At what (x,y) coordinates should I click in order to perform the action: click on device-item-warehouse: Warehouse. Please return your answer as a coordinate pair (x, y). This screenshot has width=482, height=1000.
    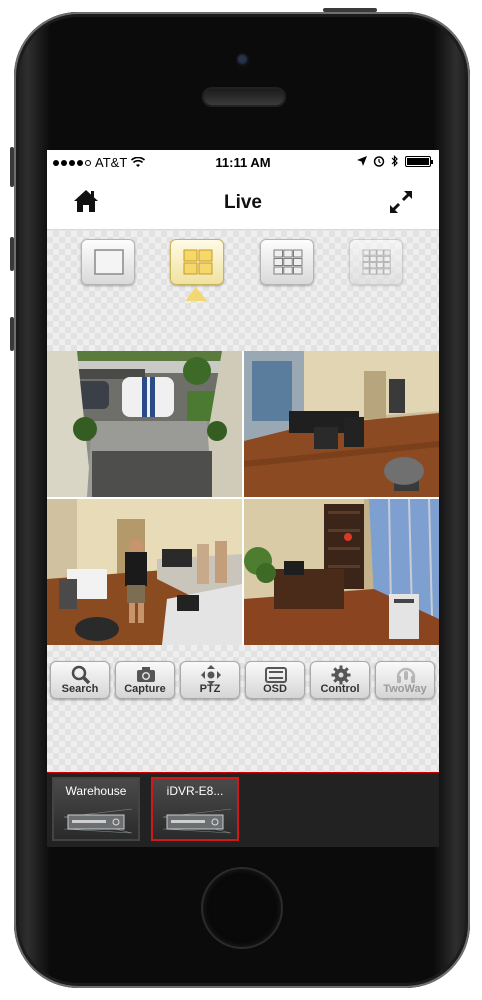
    Looking at the image, I should click on (96, 809).